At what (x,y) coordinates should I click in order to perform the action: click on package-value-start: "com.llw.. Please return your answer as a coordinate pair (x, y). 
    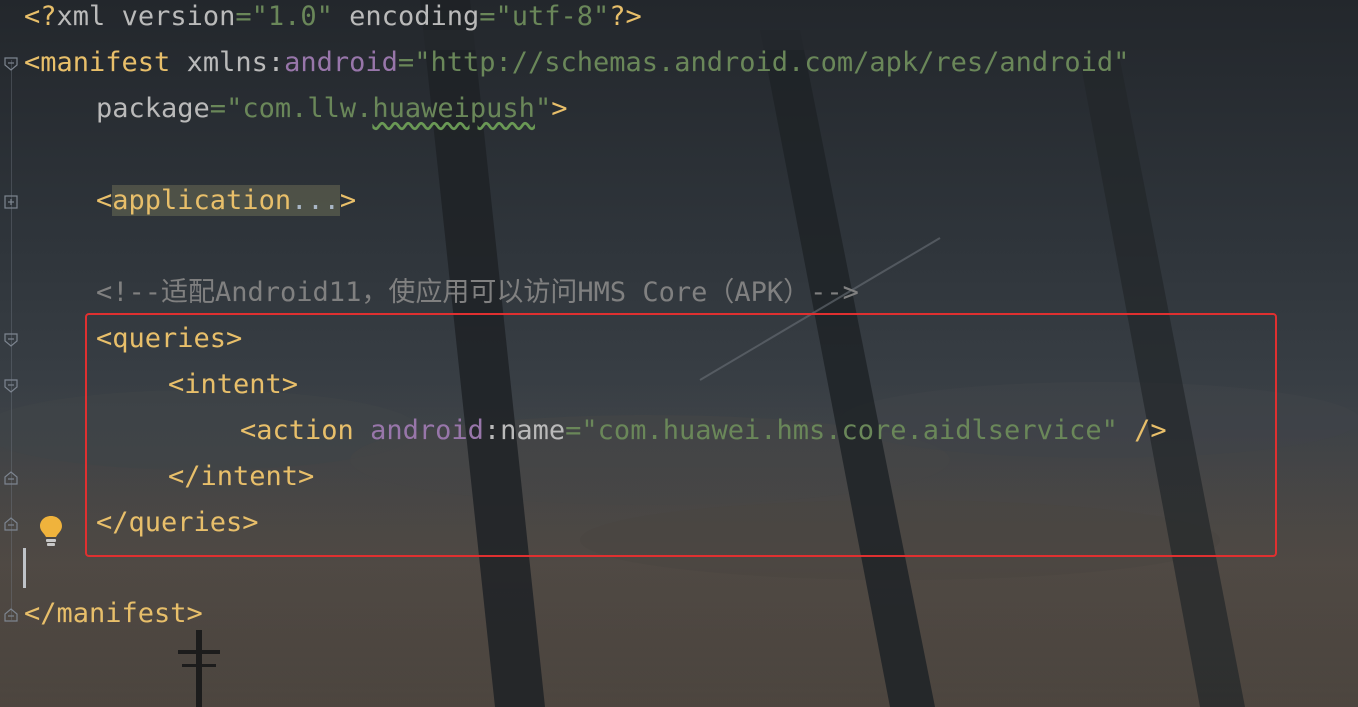
    Looking at the image, I should click on (299, 108).